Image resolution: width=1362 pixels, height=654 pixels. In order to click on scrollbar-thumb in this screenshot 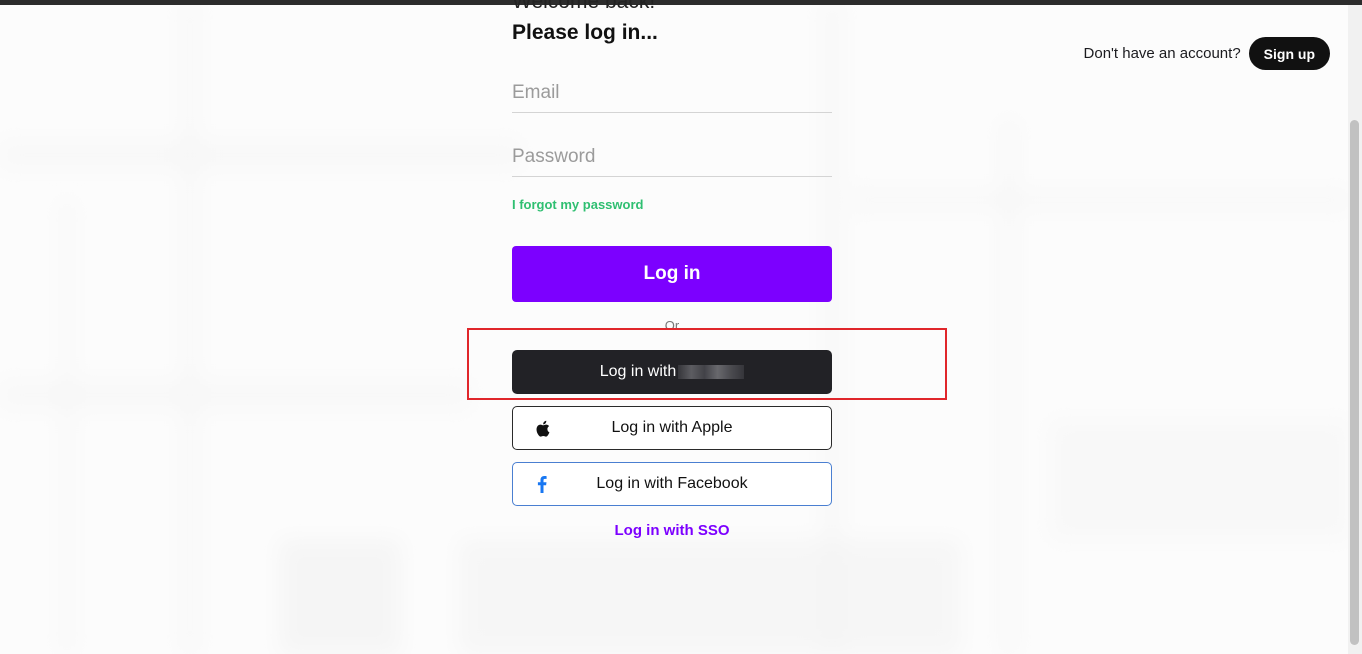, I will do `click(1354, 382)`.